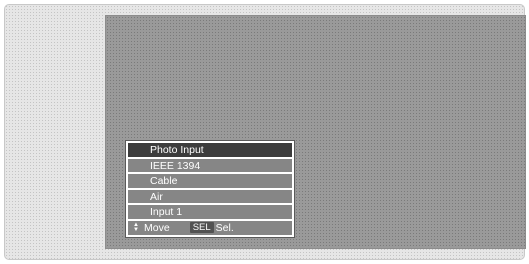 Image resolution: width=529 pixels, height=264 pixels. What do you see at coordinates (210, 196) in the screenshot?
I see `menu-item-air: Air` at bounding box center [210, 196].